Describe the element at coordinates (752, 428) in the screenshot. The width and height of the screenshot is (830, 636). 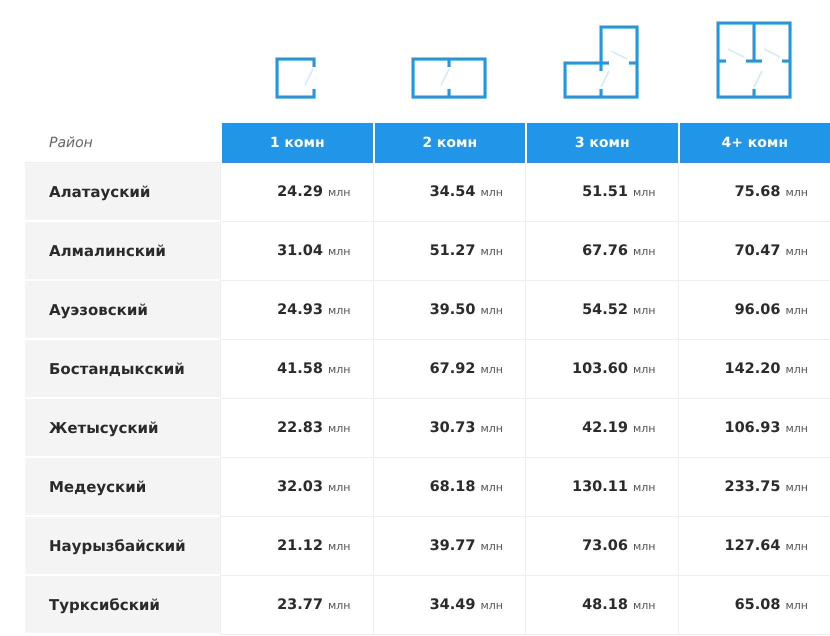
I see `price-value: 106.93` at that location.